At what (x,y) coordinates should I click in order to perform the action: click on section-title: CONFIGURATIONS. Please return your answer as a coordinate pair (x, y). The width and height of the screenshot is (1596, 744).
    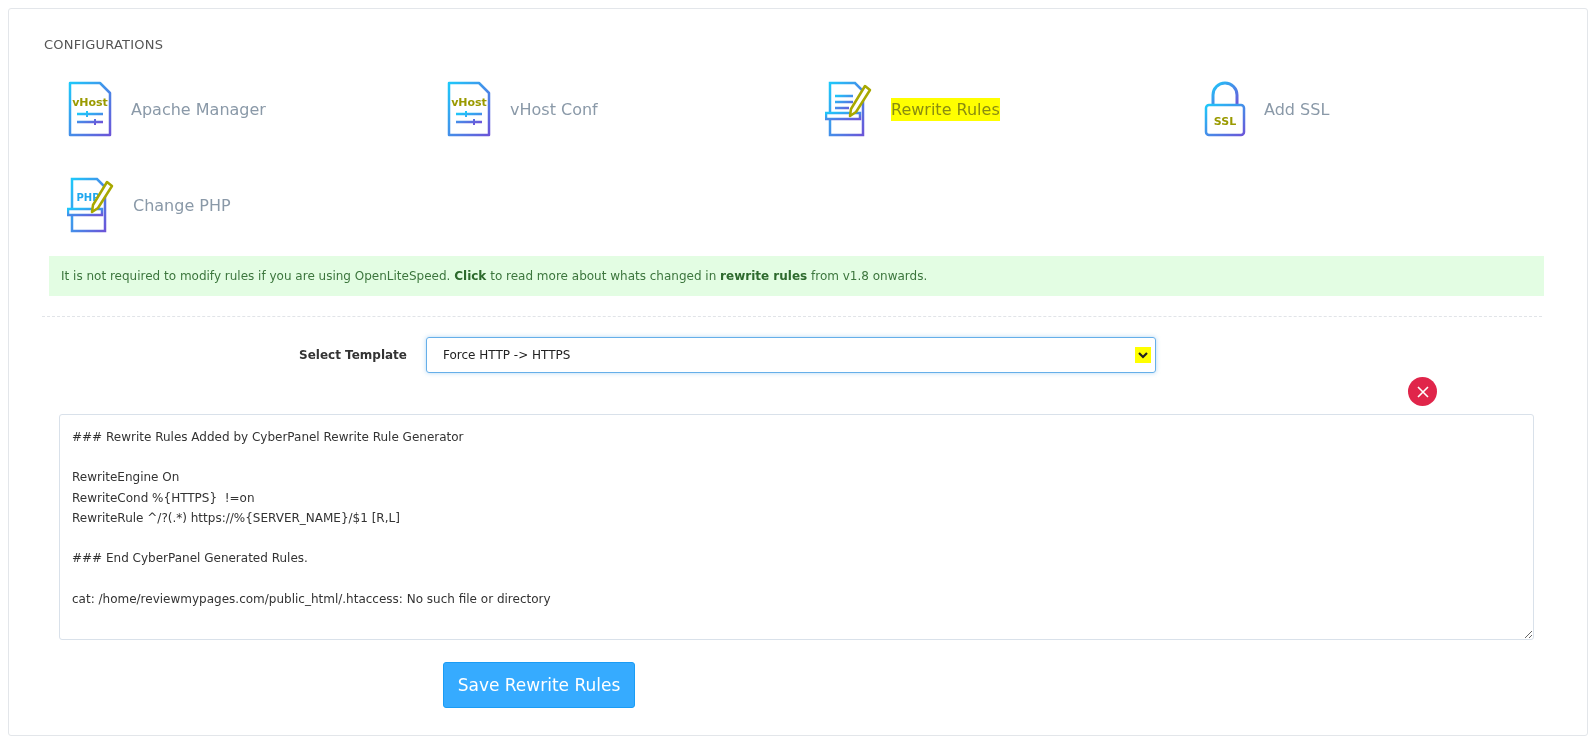
    Looking at the image, I should click on (104, 44).